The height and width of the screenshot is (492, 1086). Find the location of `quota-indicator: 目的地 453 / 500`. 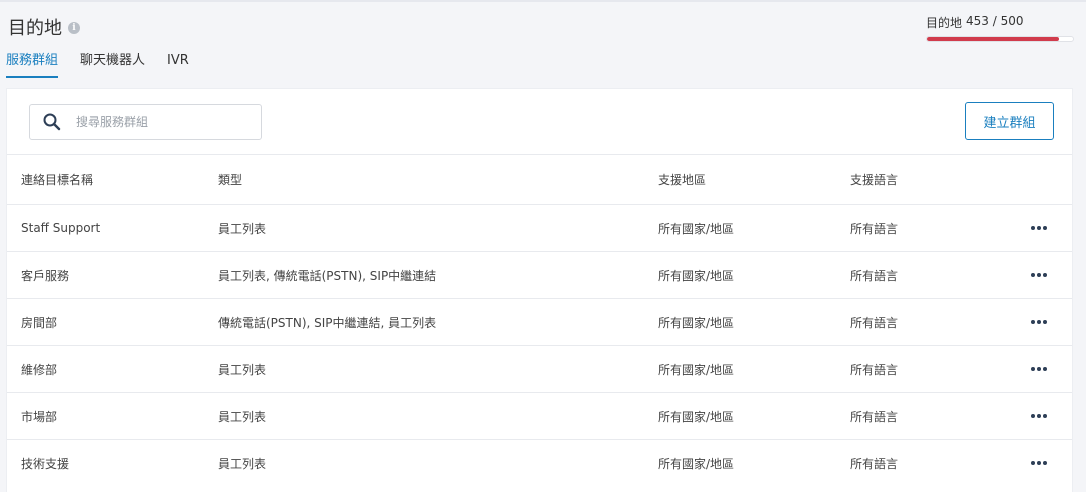

quota-indicator: 目的地 453 / 500 is located at coordinates (1000, 28).